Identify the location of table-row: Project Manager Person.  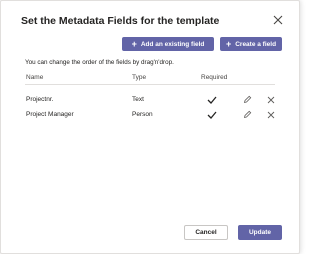
(150, 115).